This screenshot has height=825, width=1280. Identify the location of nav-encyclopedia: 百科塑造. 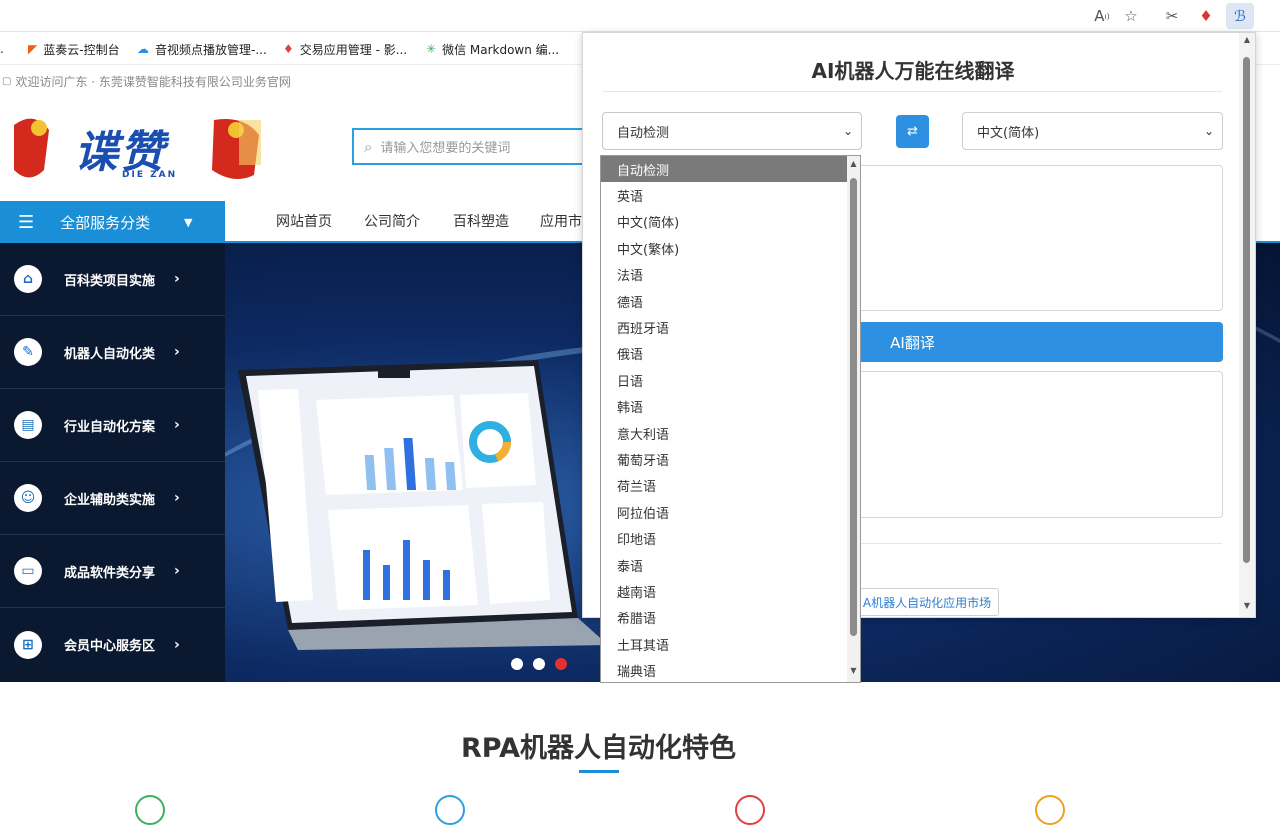
(481, 221).